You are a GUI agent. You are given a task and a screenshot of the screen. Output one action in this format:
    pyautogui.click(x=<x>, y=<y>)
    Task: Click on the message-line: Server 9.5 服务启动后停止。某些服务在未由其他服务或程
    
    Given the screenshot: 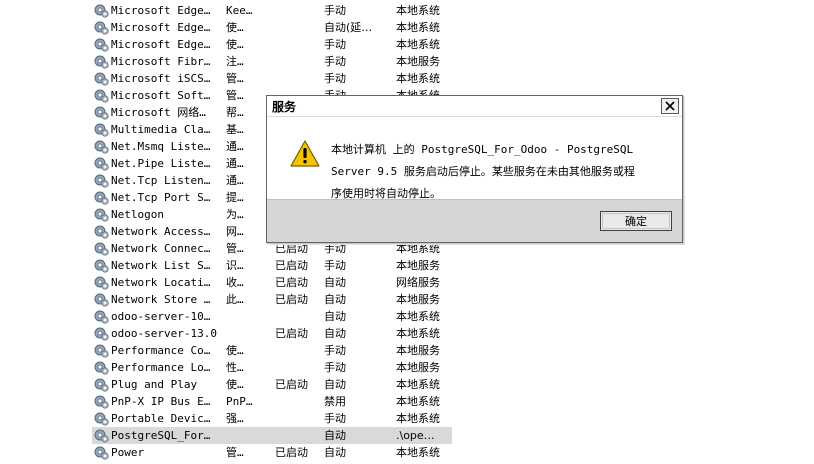 What is the action you would take?
    pyautogui.click(x=483, y=171)
    